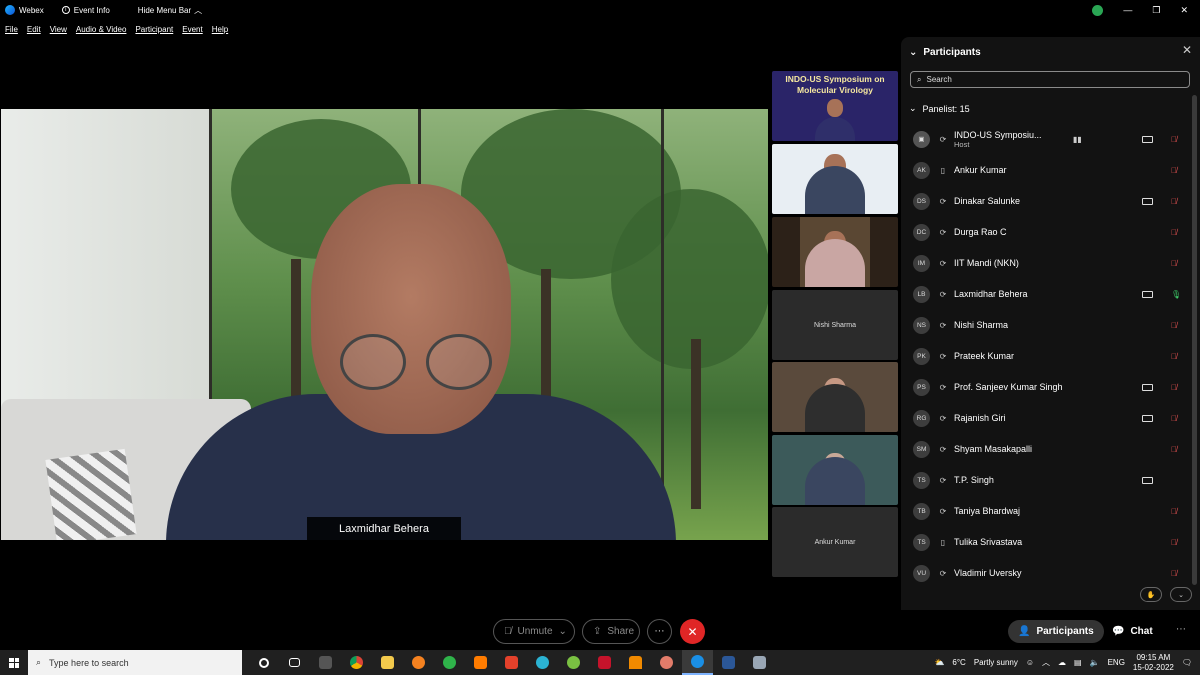 This screenshot has height=675, width=1200. What do you see at coordinates (1050, 79) in the screenshot?
I see `participant-search-input: ⌕ Search` at bounding box center [1050, 79].